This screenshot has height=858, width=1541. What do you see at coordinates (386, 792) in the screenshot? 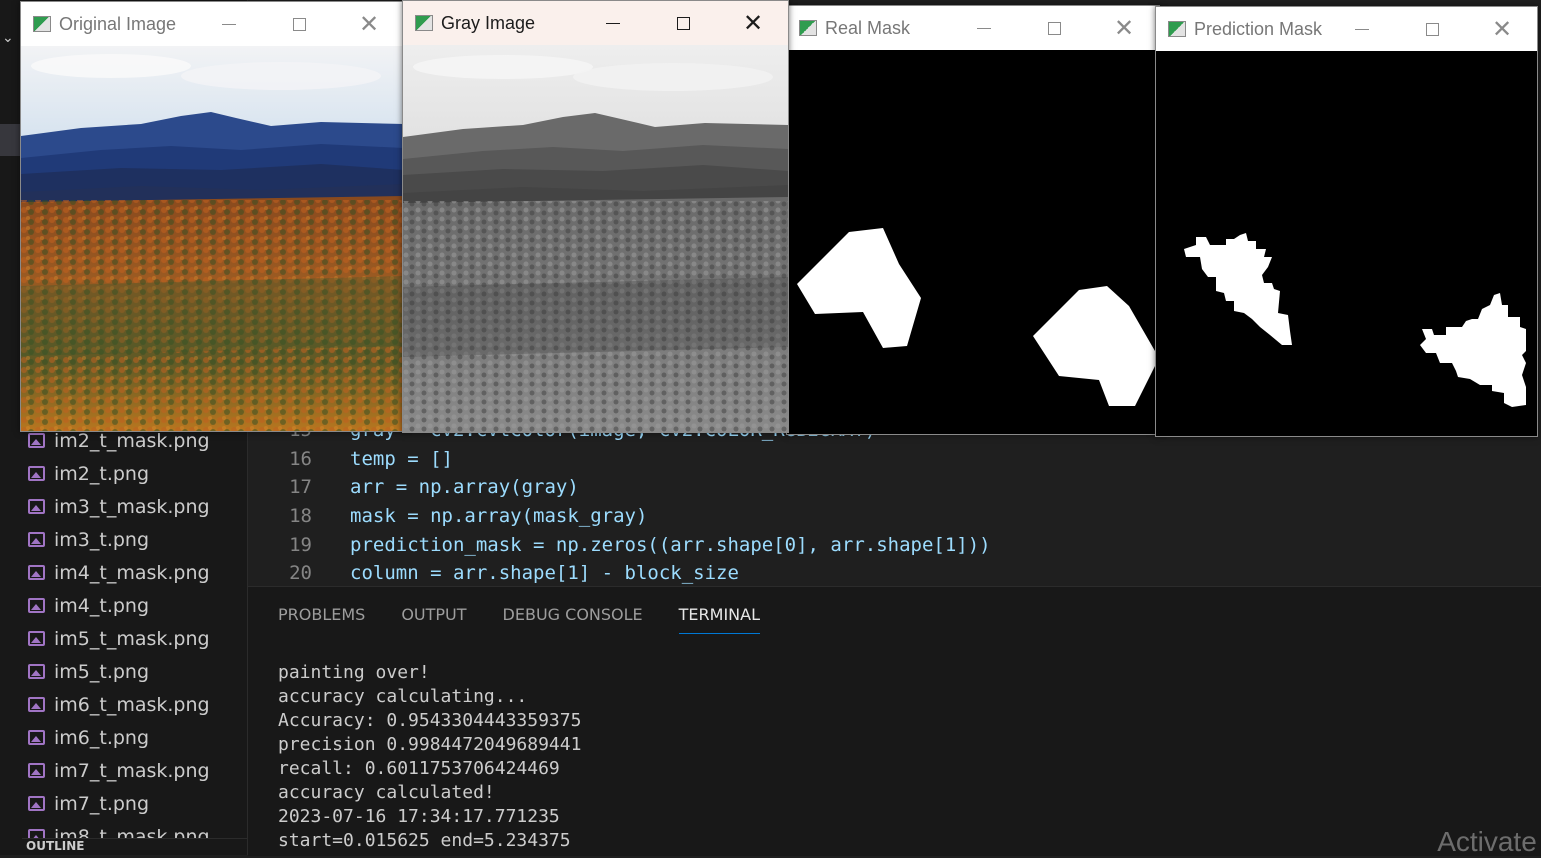
I see `terminal-line: accuracy calculated!` at bounding box center [386, 792].